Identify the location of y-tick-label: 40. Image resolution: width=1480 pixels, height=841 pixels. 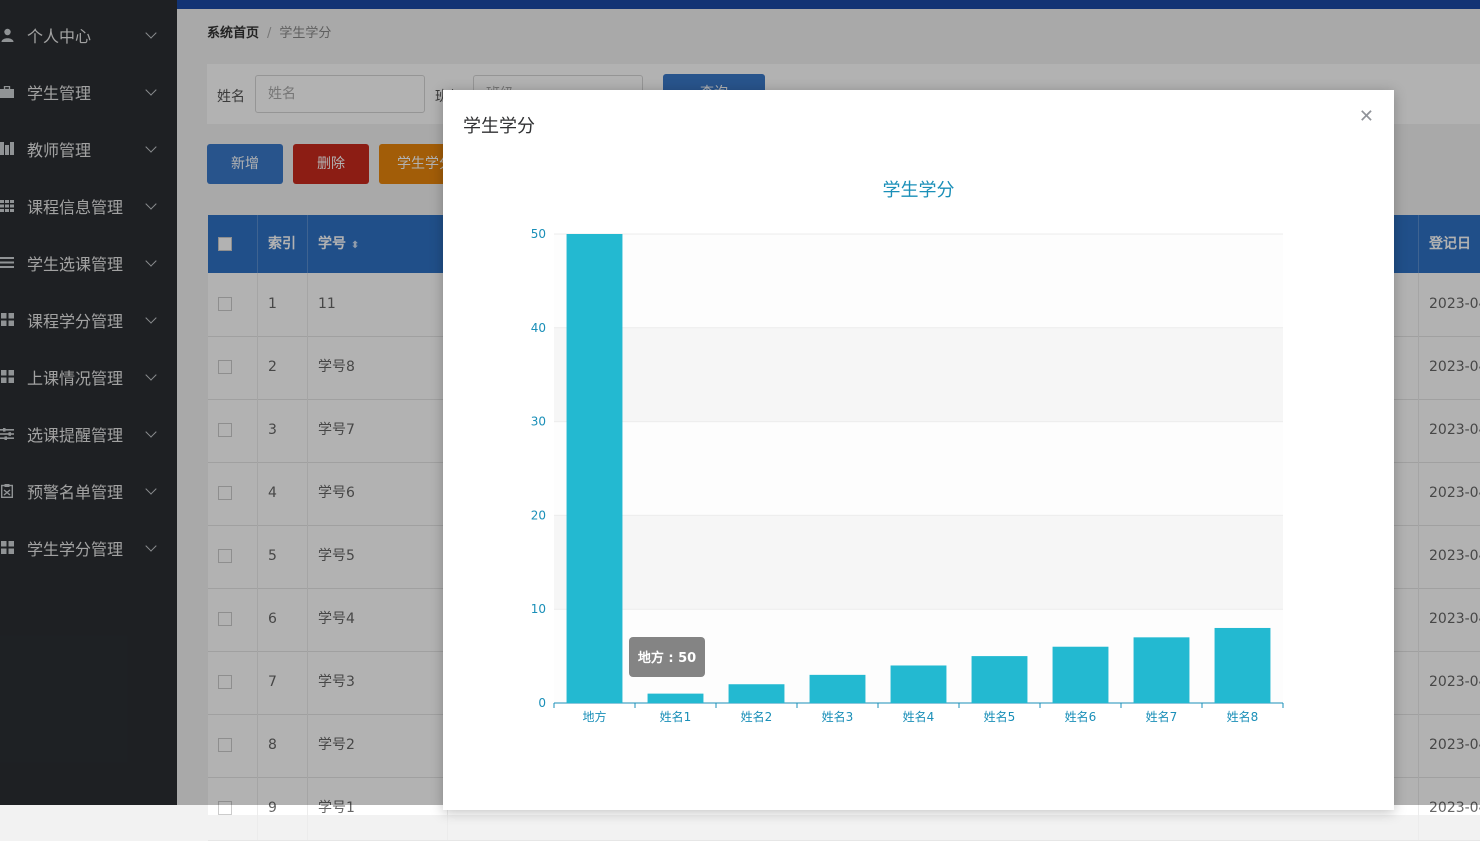
(538, 328).